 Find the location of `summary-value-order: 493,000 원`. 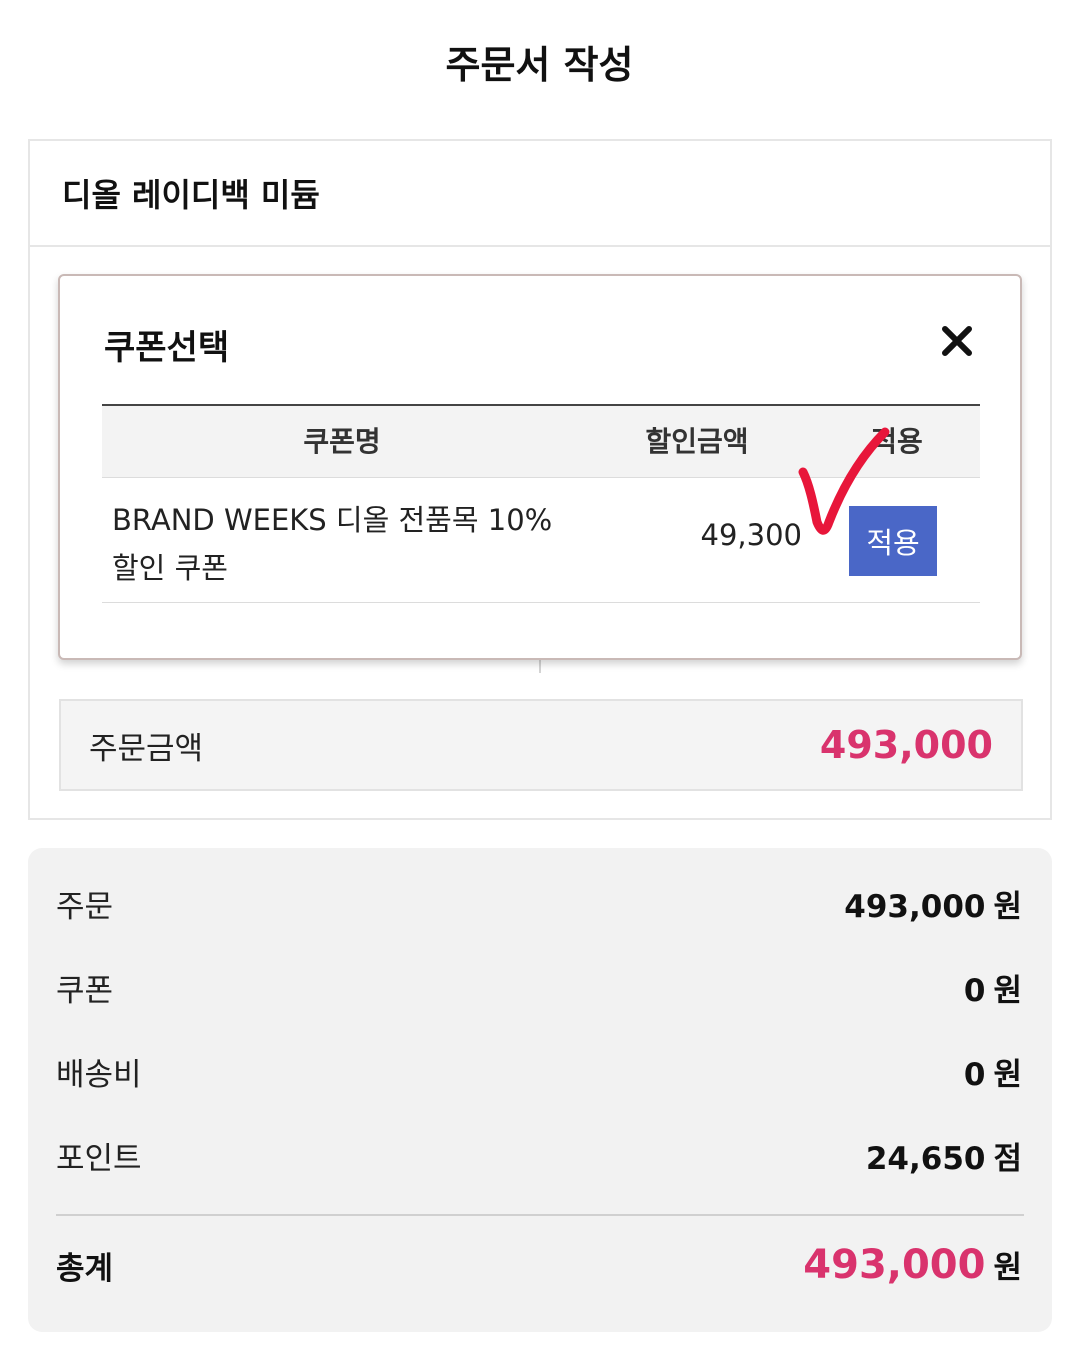

summary-value-order: 493,000 원 is located at coordinates (933, 903).